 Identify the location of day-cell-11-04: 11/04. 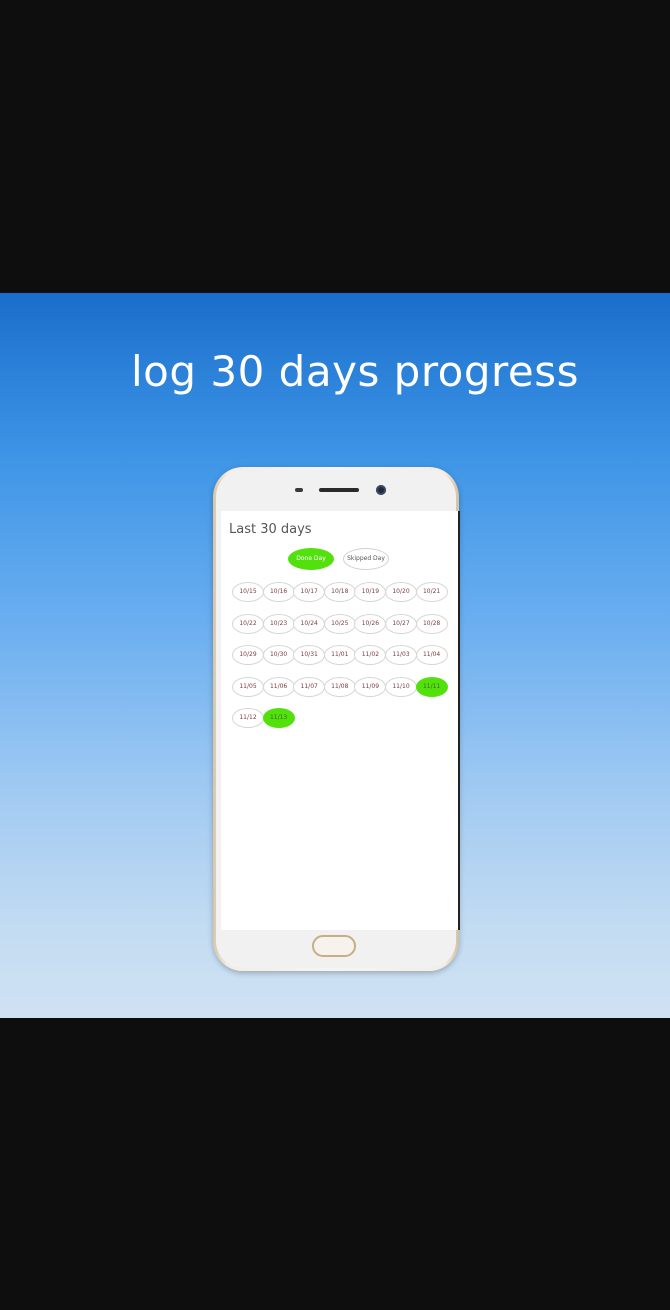
(431, 655).